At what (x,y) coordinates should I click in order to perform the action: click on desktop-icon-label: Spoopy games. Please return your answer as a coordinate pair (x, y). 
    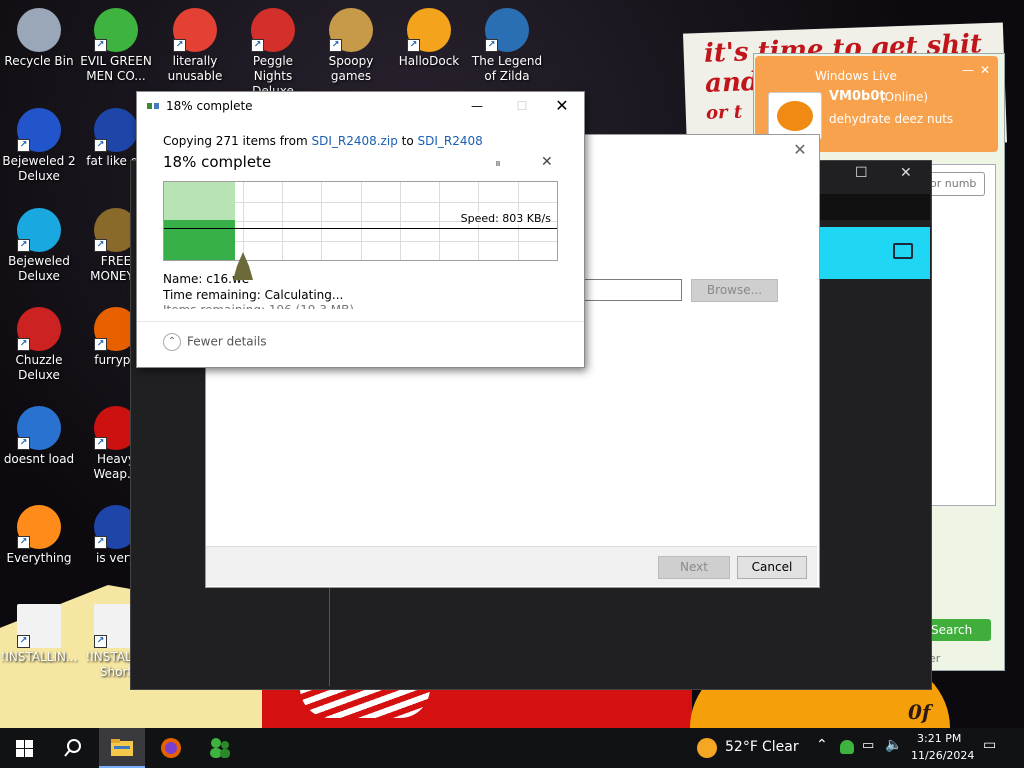
    Looking at the image, I should click on (351, 68).